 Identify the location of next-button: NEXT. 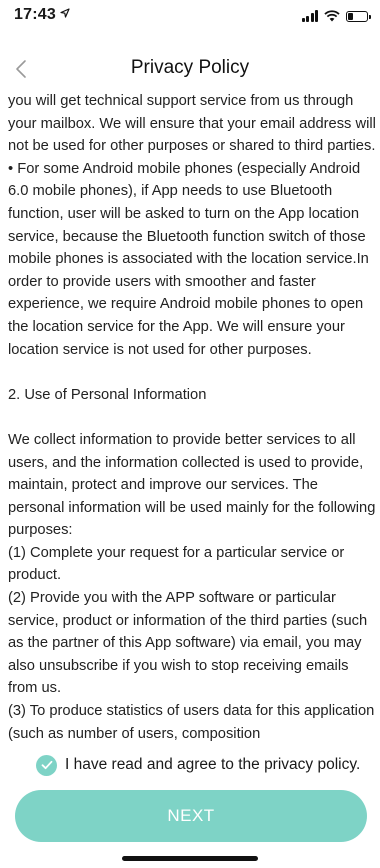
(191, 816).